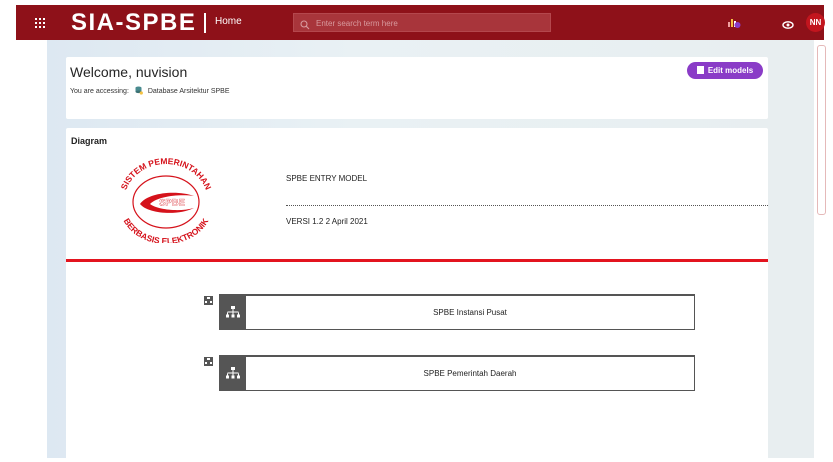 The width and height of the screenshot is (833, 462). What do you see at coordinates (40, 23) in the screenshot?
I see `app-launcher-icon` at bounding box center [40, 23].